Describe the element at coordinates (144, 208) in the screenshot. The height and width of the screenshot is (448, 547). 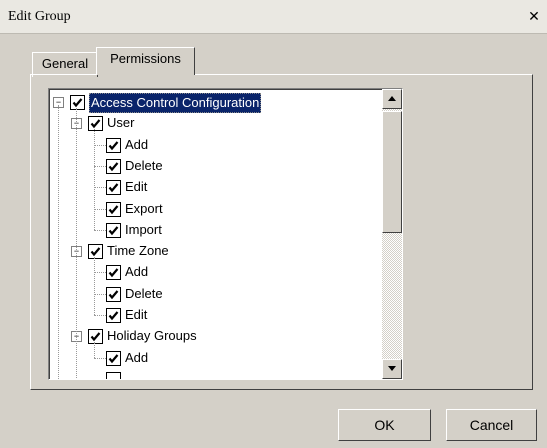
I see `tree-item-label: Export` at that location.